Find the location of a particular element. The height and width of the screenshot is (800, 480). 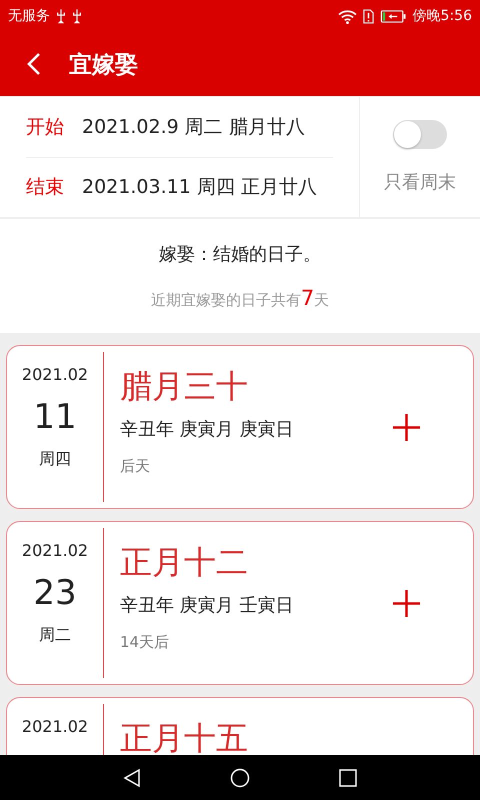

clock-text: 傍晚5:56 is located at coordinates (442, 16).